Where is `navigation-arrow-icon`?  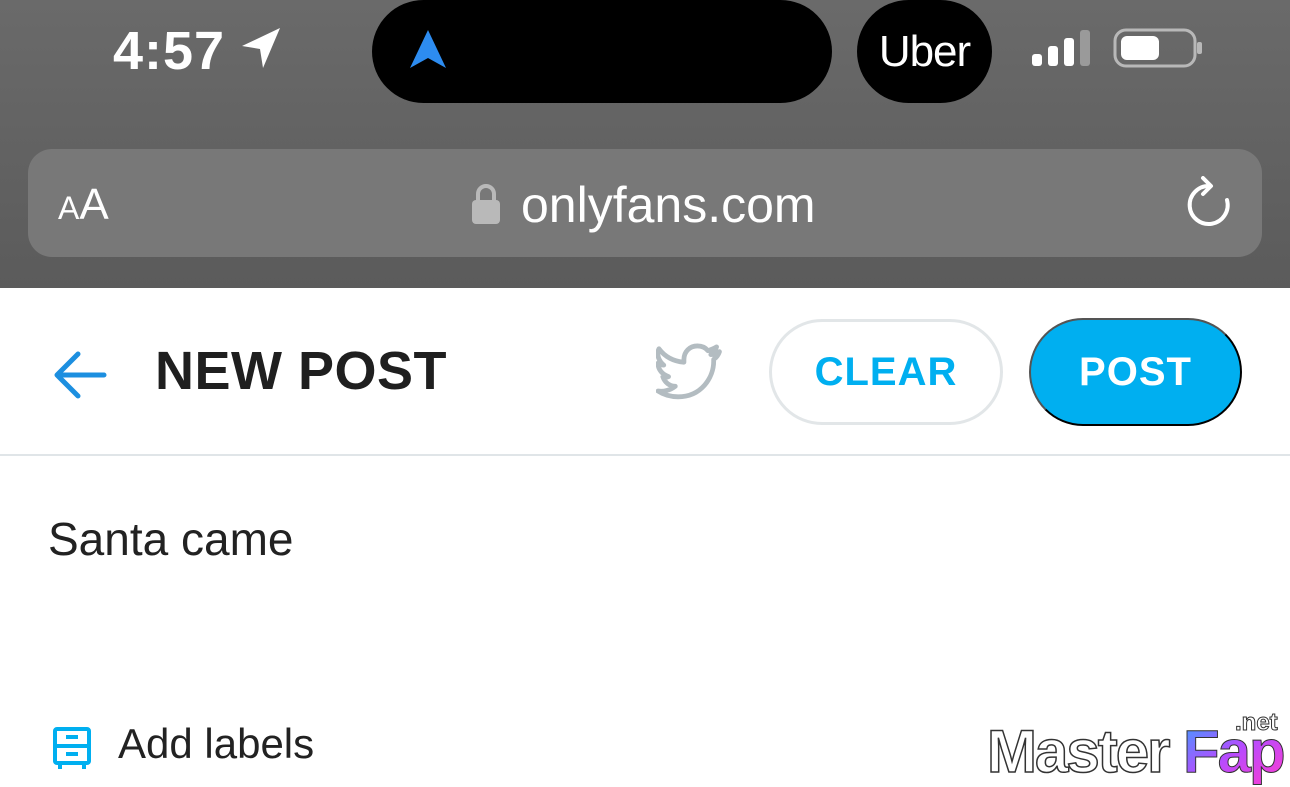 navigation-arrow-icon is located at coordinates (428, 51).